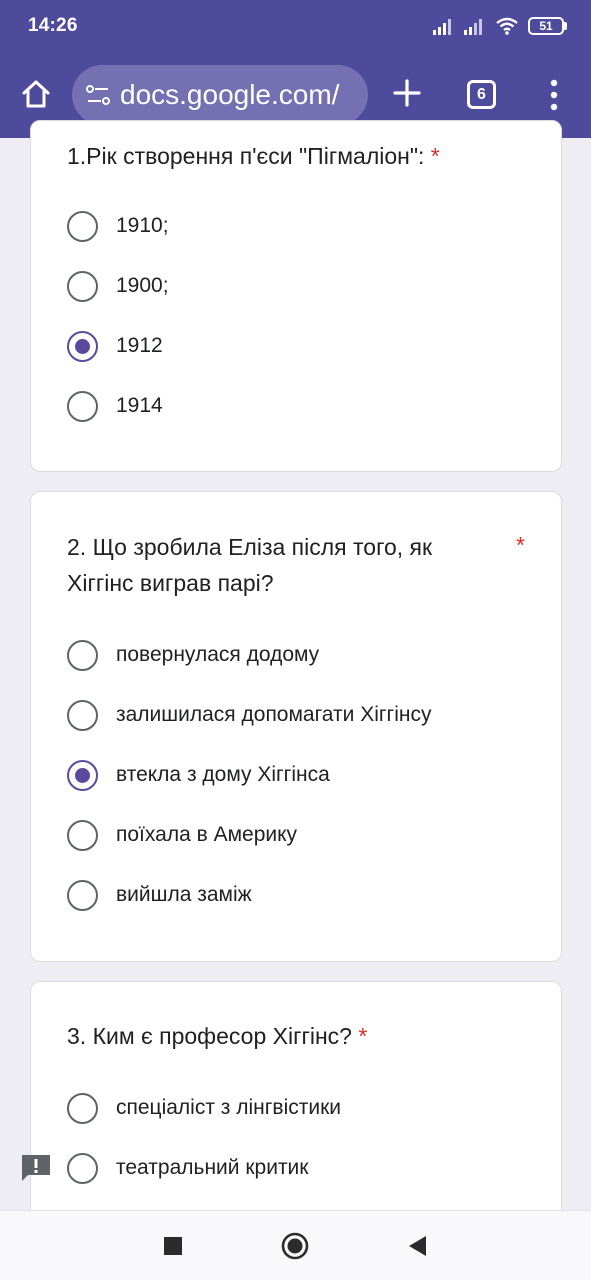 This screenshot has height=1280, width=591. I want to click on home-nav-button, so click(295, 1246).